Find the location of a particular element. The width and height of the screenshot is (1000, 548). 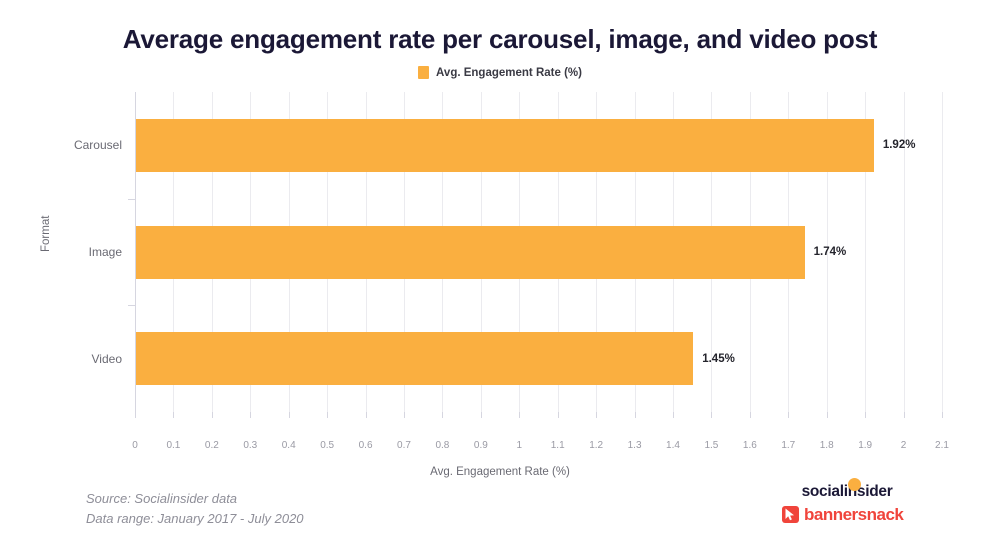

x-tick-label: 0 is located at coordinates (135, 445).